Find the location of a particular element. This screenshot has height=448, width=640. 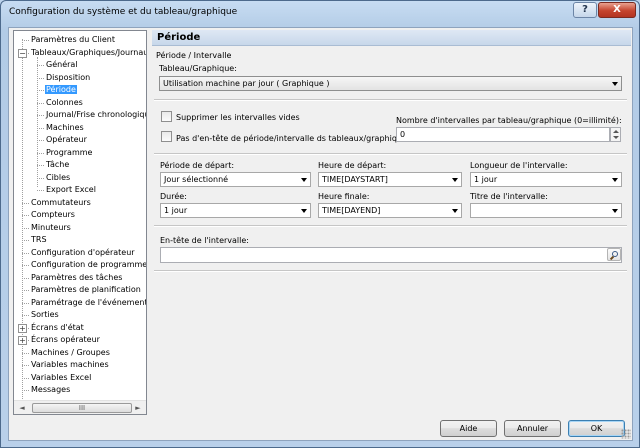

tree-item-label: Journal/Frise chronologique is located at coordinates (96, 114).